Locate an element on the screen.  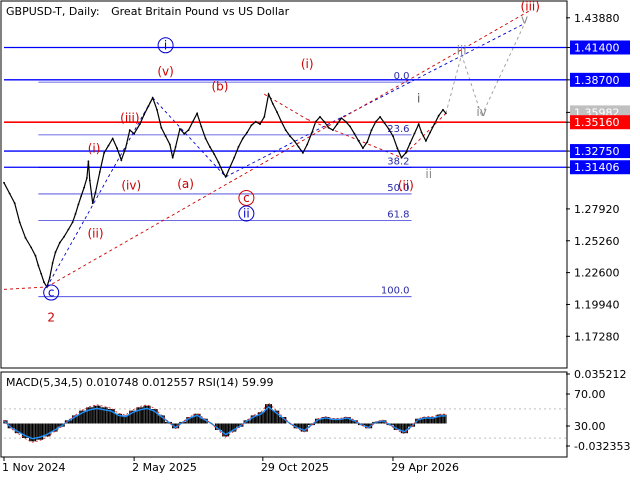
price-tick-label: 1.22600 is located at coordinates (597, 273).